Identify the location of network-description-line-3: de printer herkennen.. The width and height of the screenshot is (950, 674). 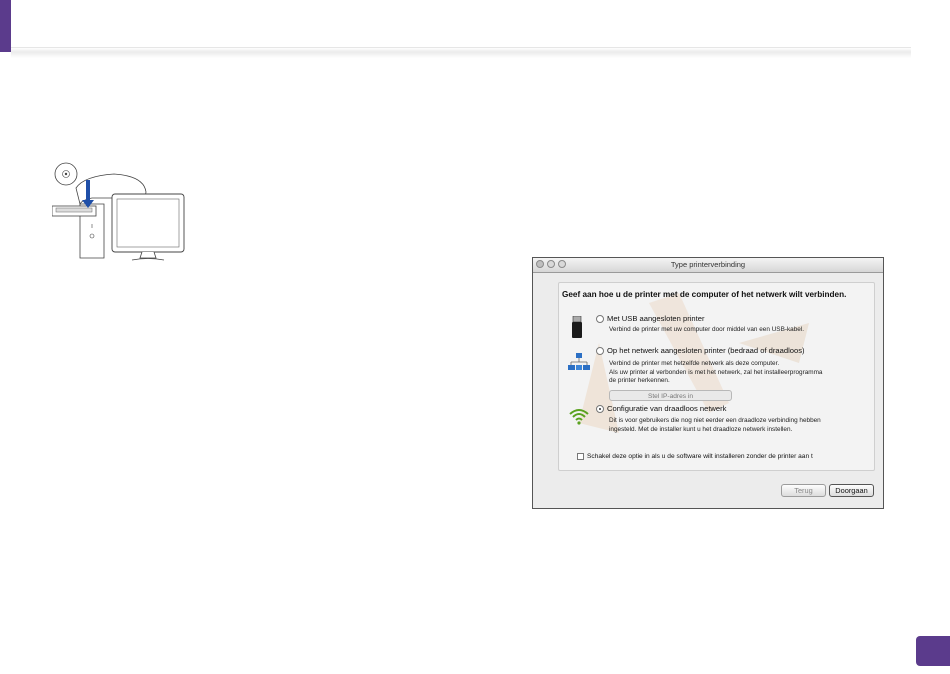
(639, 380).